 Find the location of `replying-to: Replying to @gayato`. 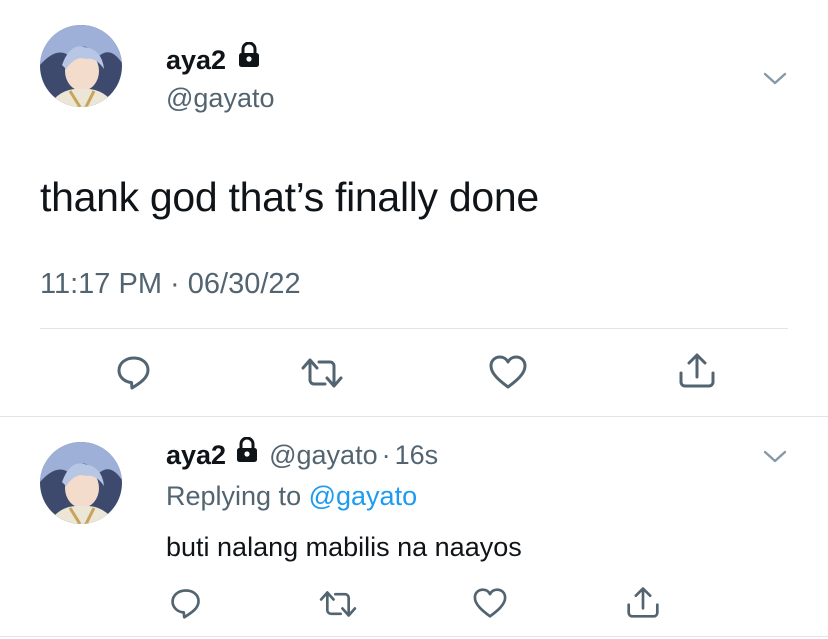

replying-to: Replying to @gayato is located at coordinates (291, 496).